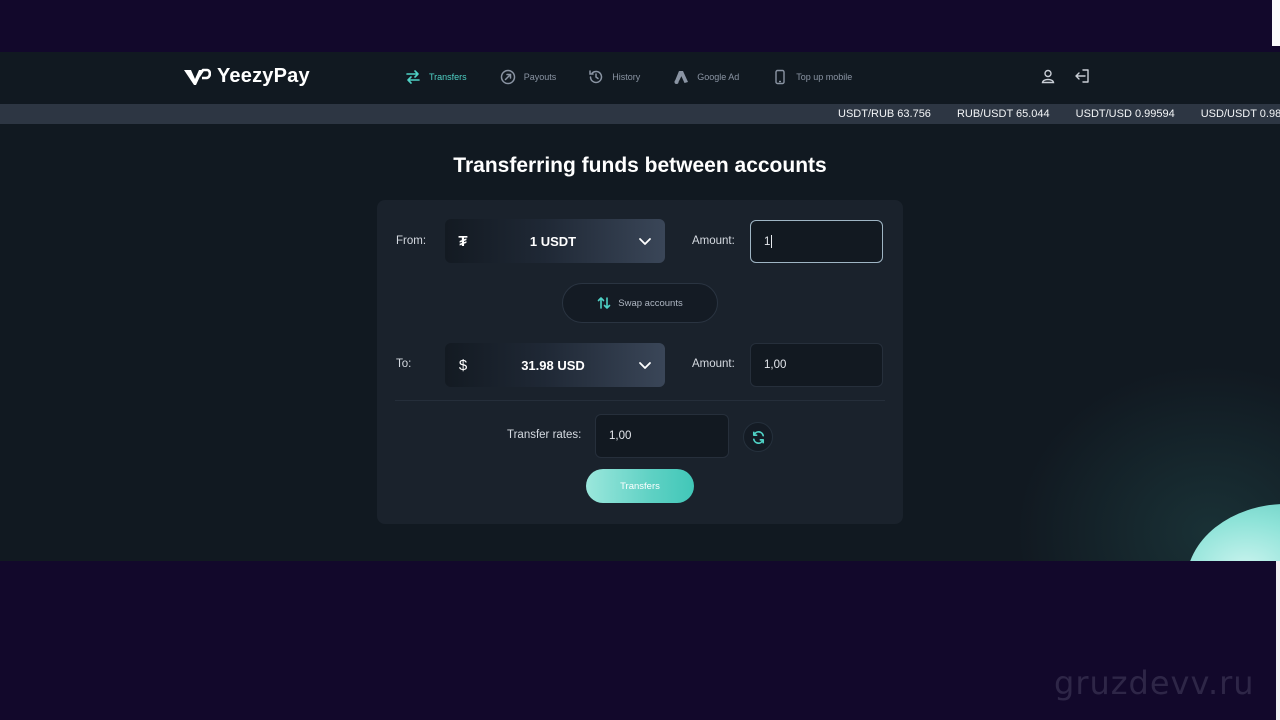  I want to click on nav-label: Top up mobile, so click(824, 77).